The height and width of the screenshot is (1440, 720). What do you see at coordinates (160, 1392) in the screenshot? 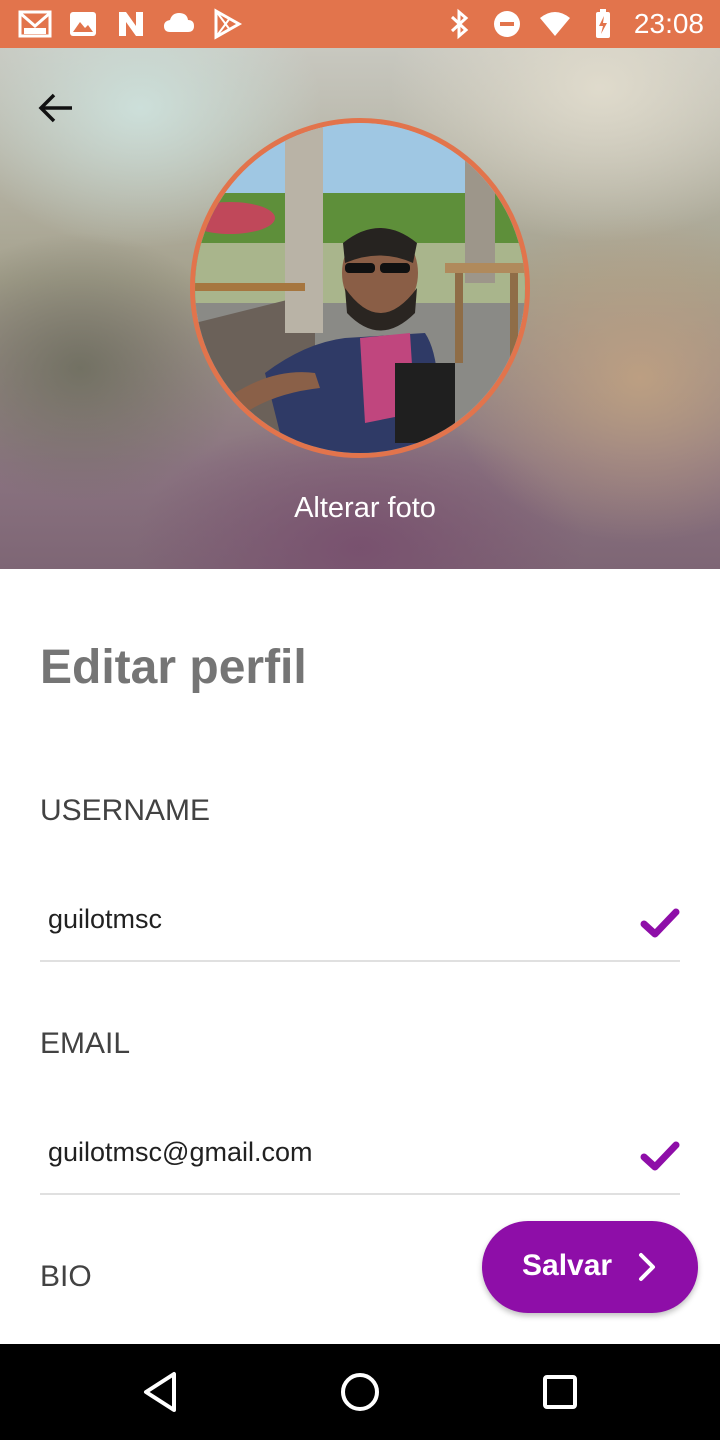
I see `back-triangle-icon` at bounding box center [160, 1392].